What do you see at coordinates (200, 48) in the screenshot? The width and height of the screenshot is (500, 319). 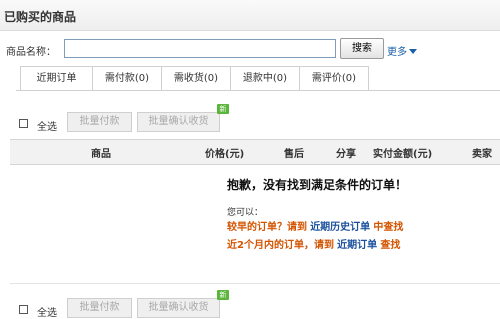 I see `product-name-input` at bounding box center [200, 48].